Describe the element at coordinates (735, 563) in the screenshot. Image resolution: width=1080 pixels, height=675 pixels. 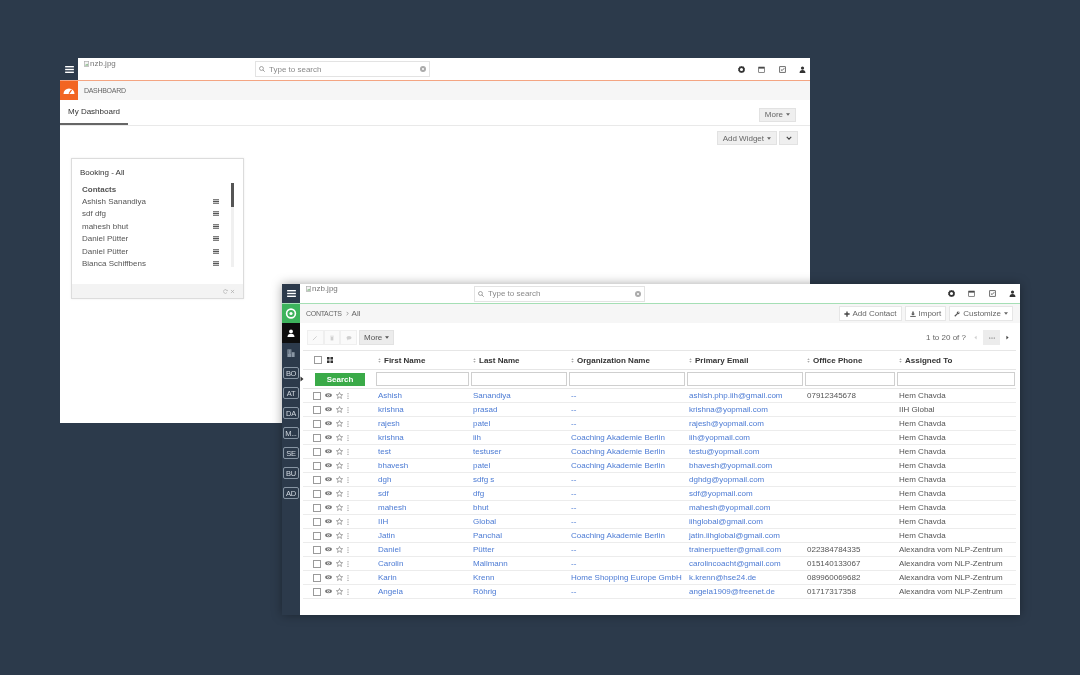
I see `email-link: carolincoacht@gmail.com` at that location.